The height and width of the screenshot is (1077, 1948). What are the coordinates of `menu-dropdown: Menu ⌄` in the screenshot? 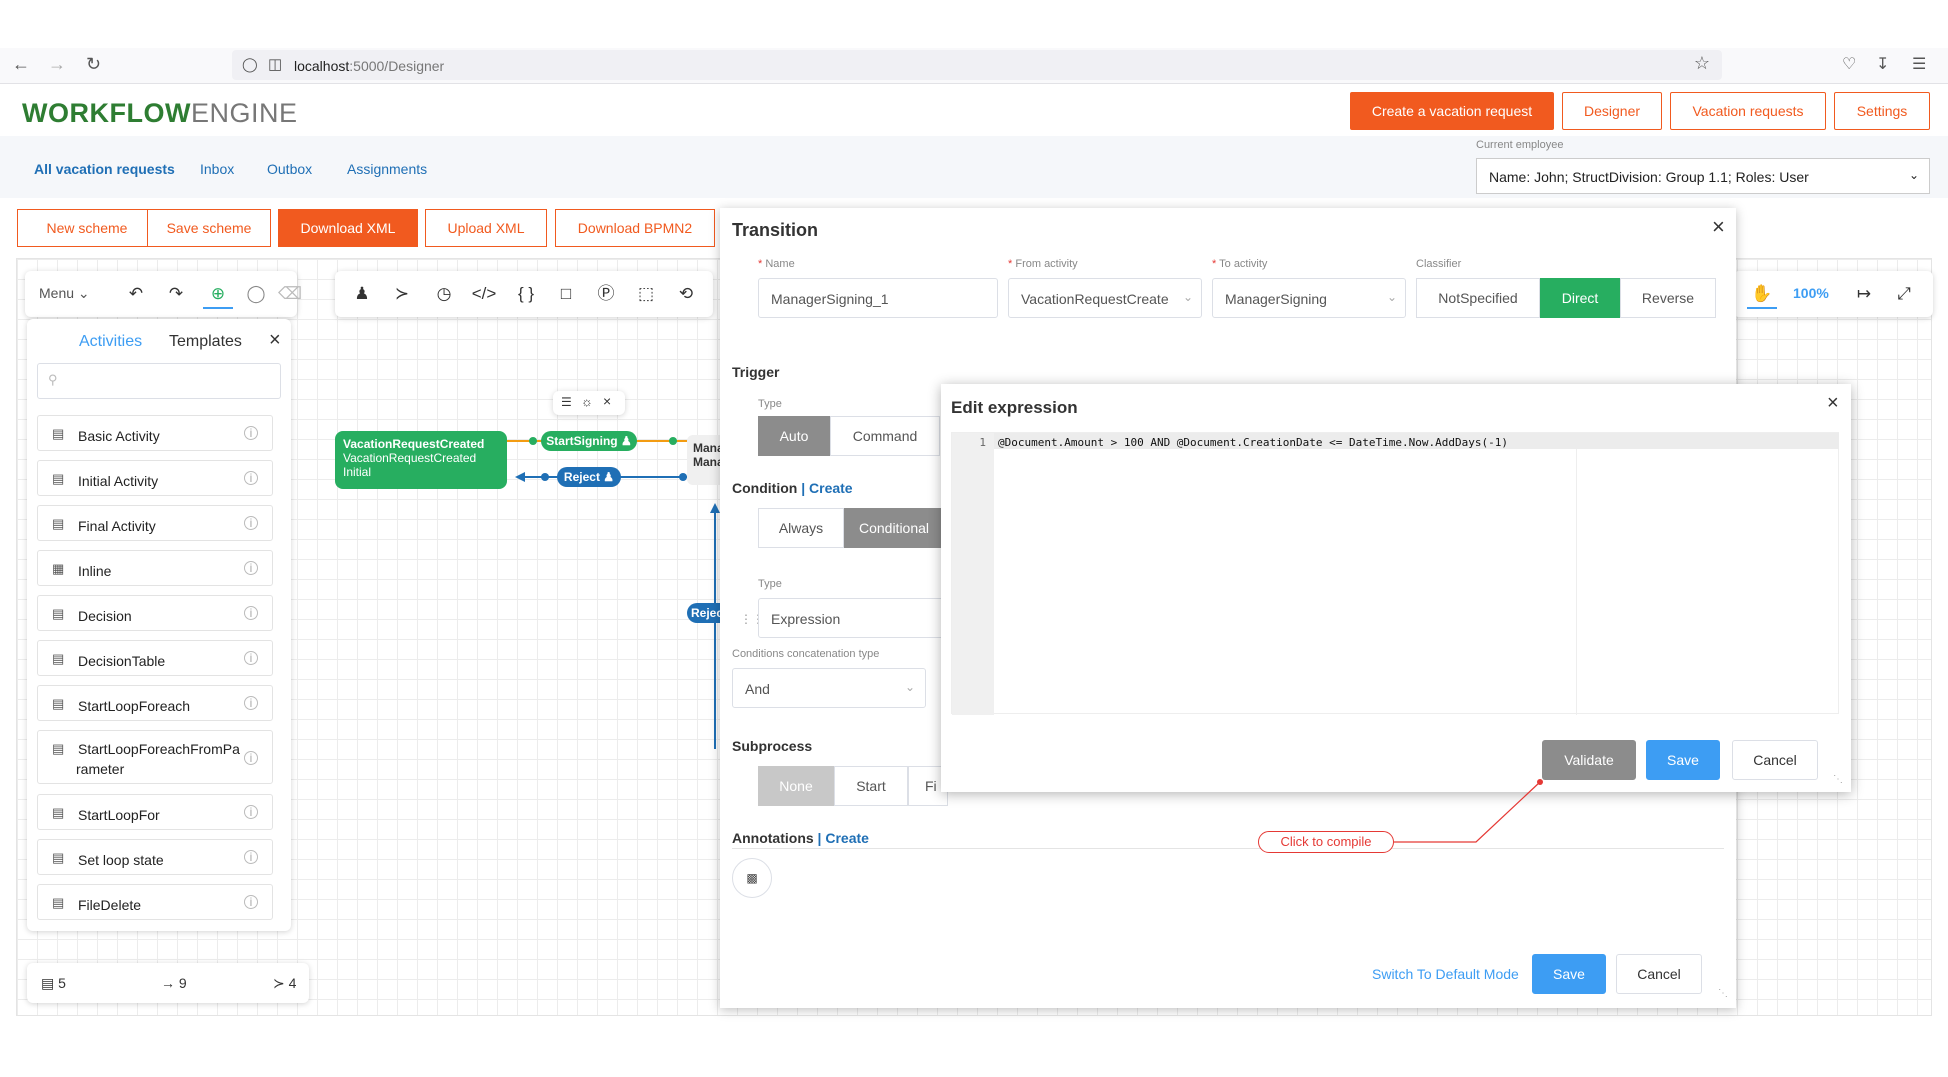 It's located at (64, 293).